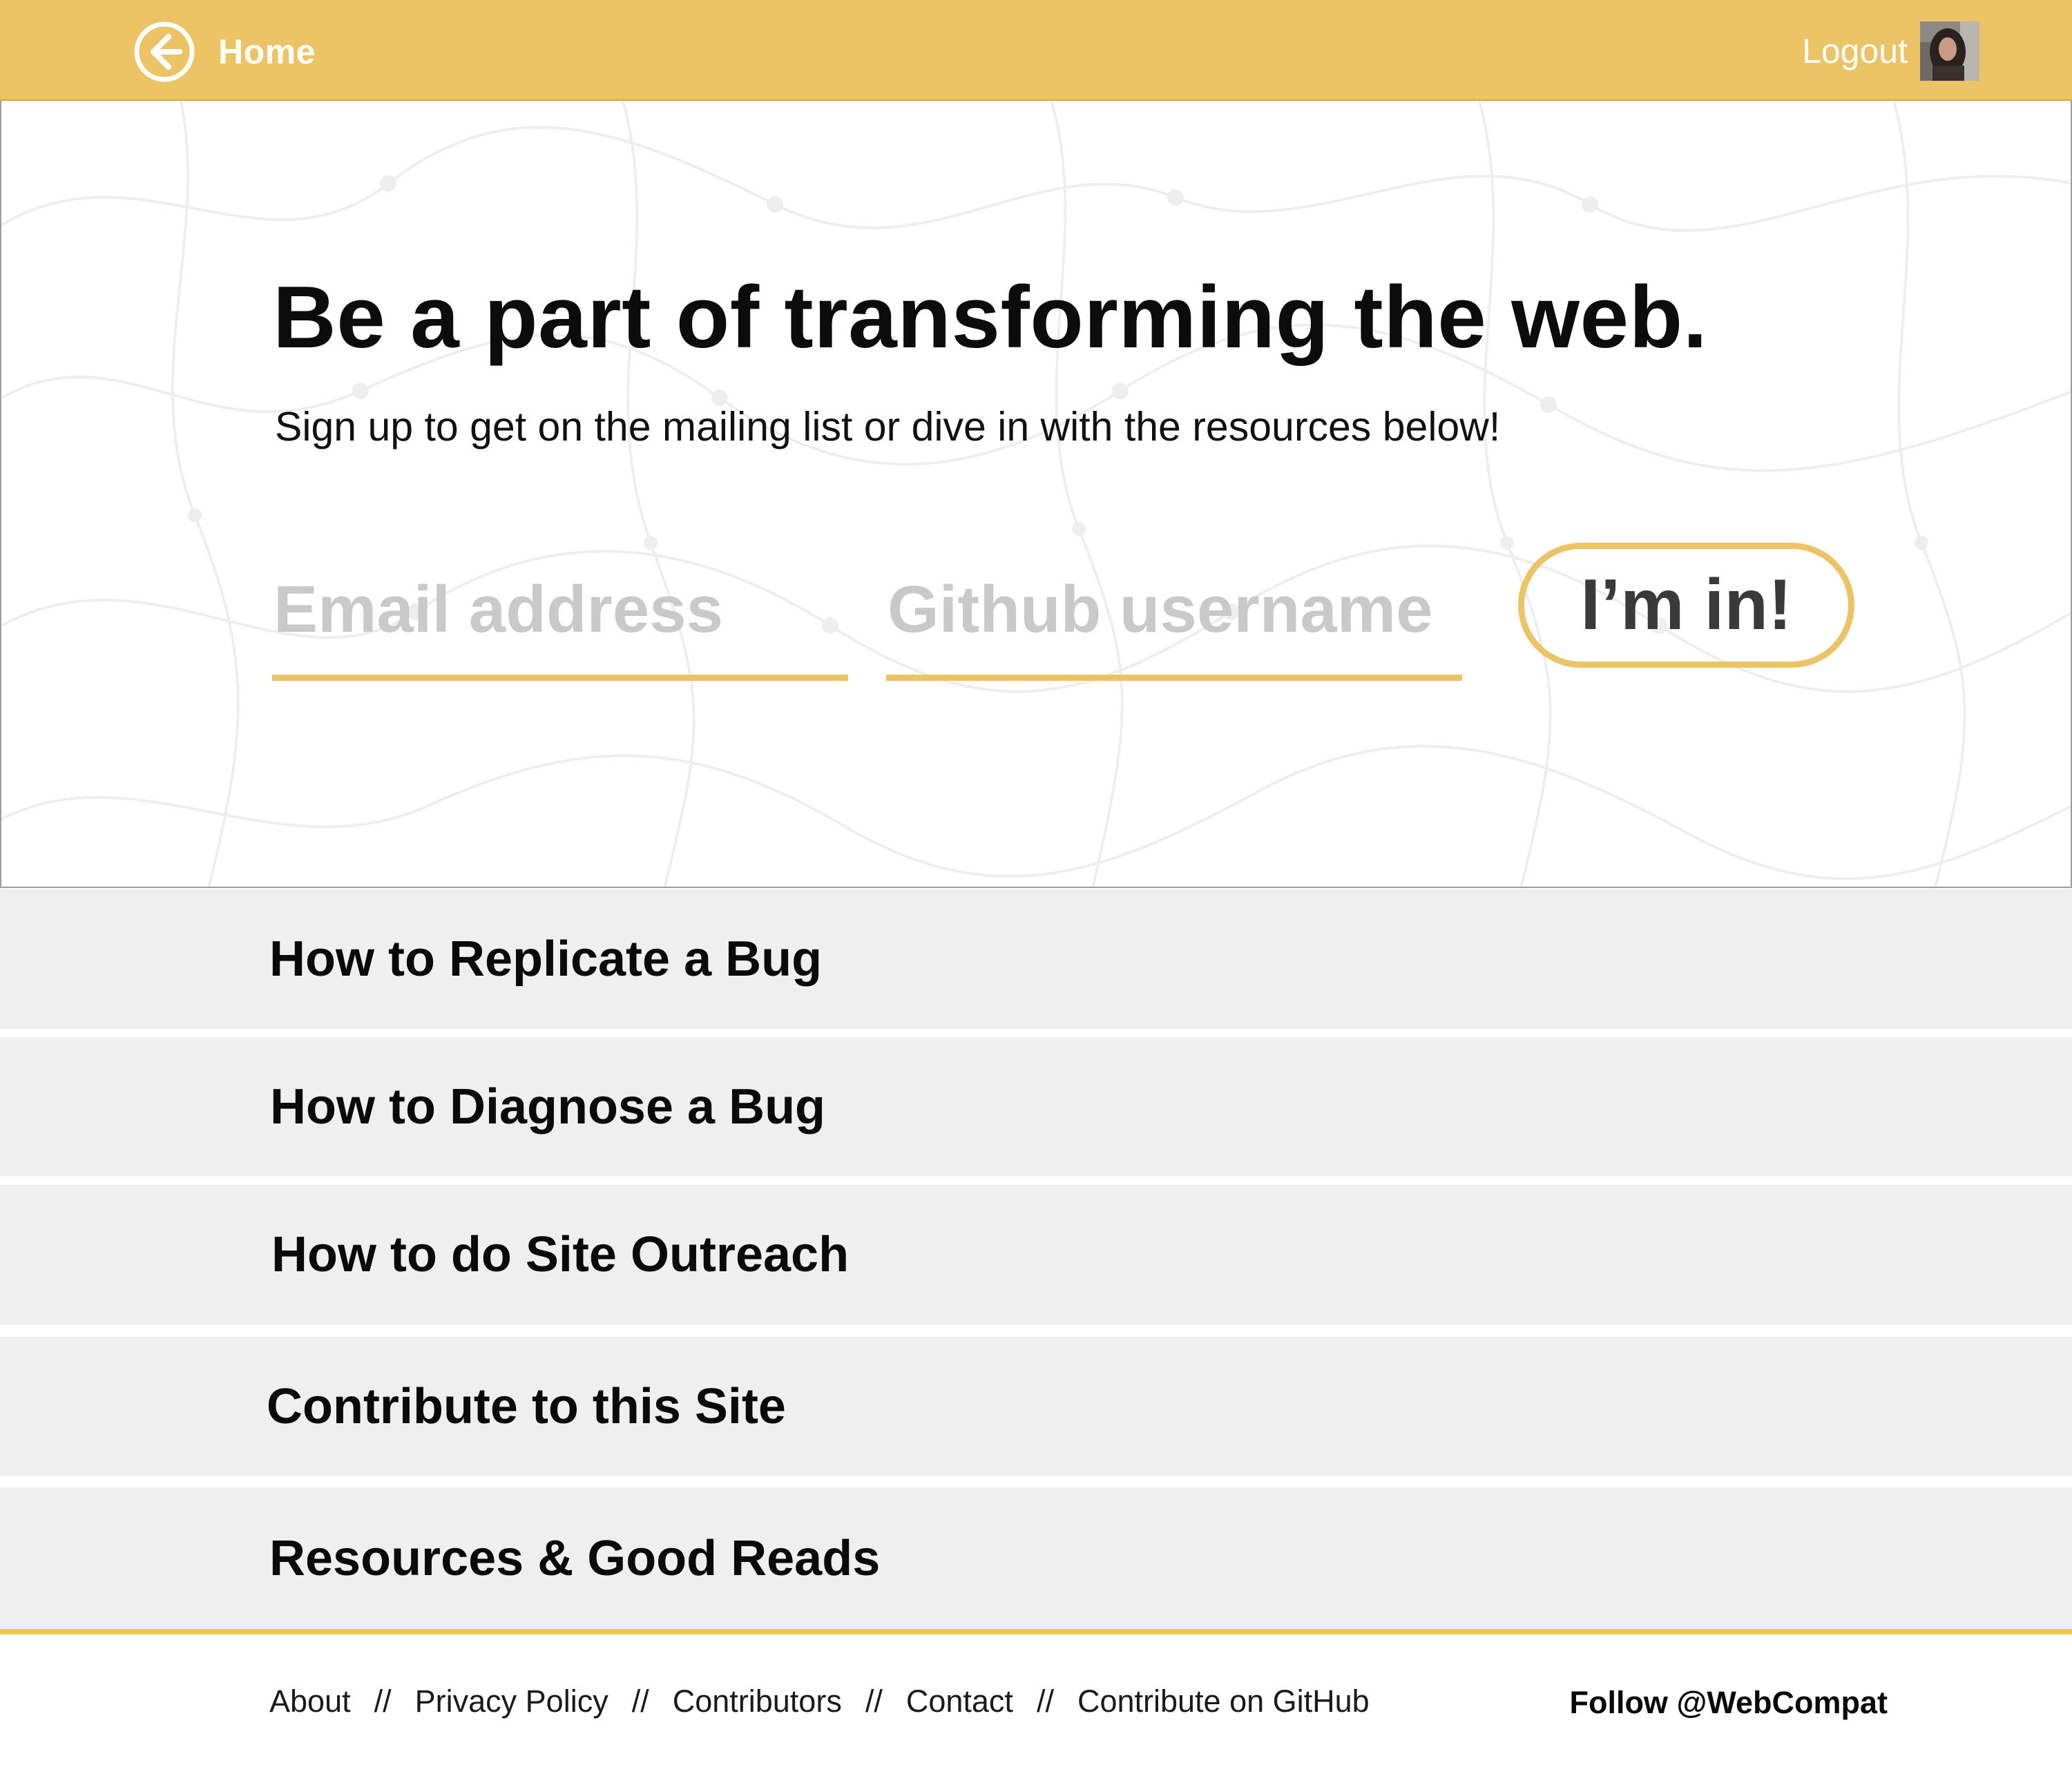 The image size is (2072, 1785). Describe the element at coordinates (990, 317) in the screenshot. I see `hero-title: Be a part of transforming the web.` at that location.